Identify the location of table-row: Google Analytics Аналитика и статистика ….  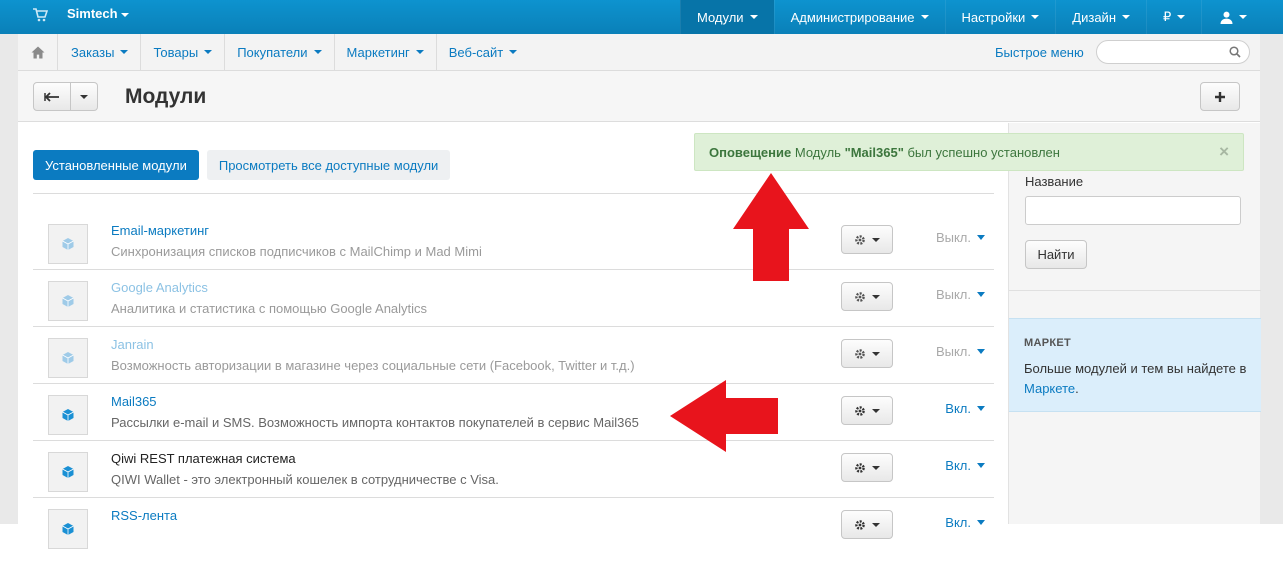
(513, 298).